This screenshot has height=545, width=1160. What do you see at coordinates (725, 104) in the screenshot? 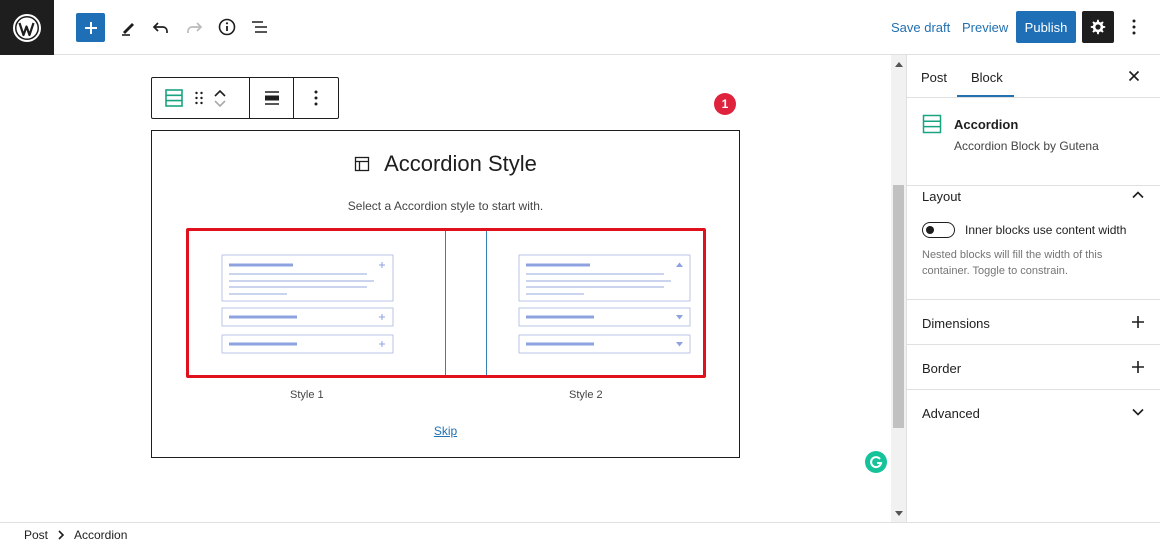
I see `notification-badge: 1` at bounding box center [725, 104].